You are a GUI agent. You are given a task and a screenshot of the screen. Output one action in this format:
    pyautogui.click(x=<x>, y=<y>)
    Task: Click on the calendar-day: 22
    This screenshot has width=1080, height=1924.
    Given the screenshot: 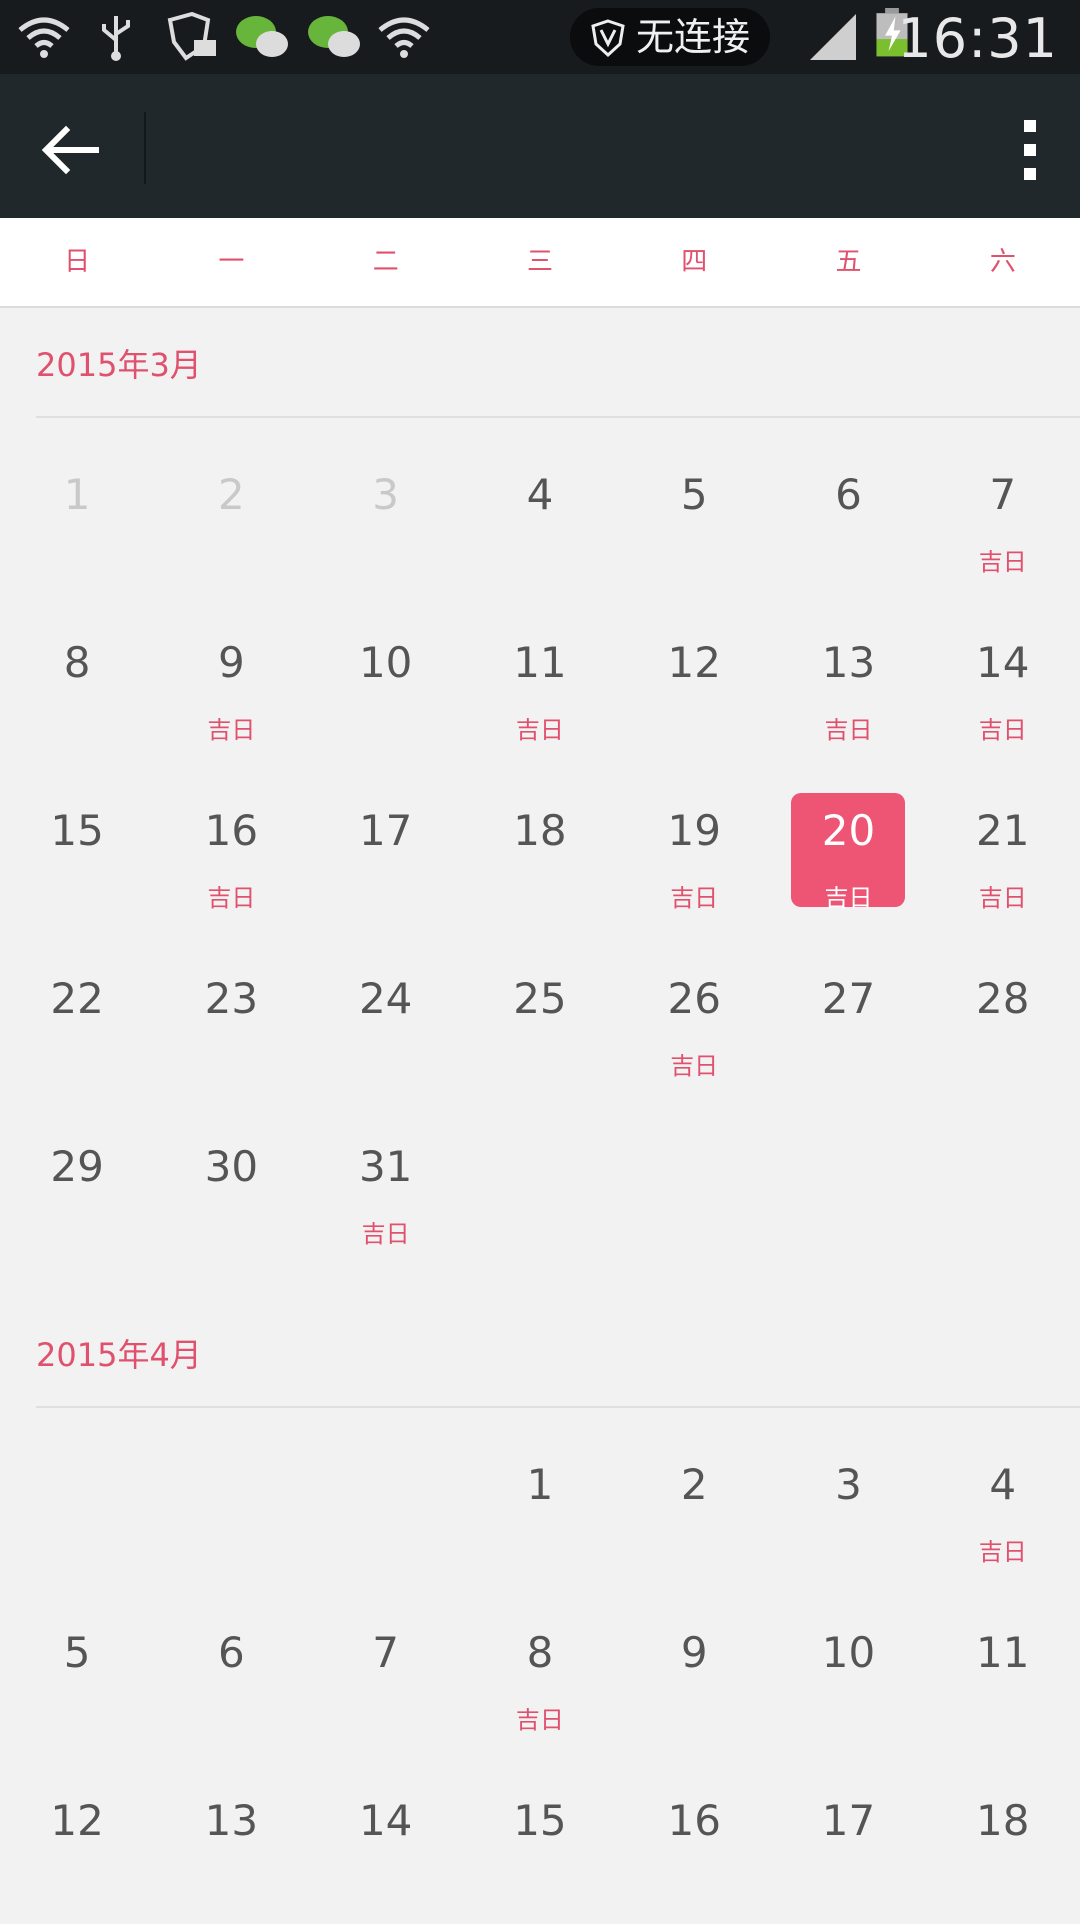 What is the action you would take?
    pyautogui.click(x=77, y=1018)
    